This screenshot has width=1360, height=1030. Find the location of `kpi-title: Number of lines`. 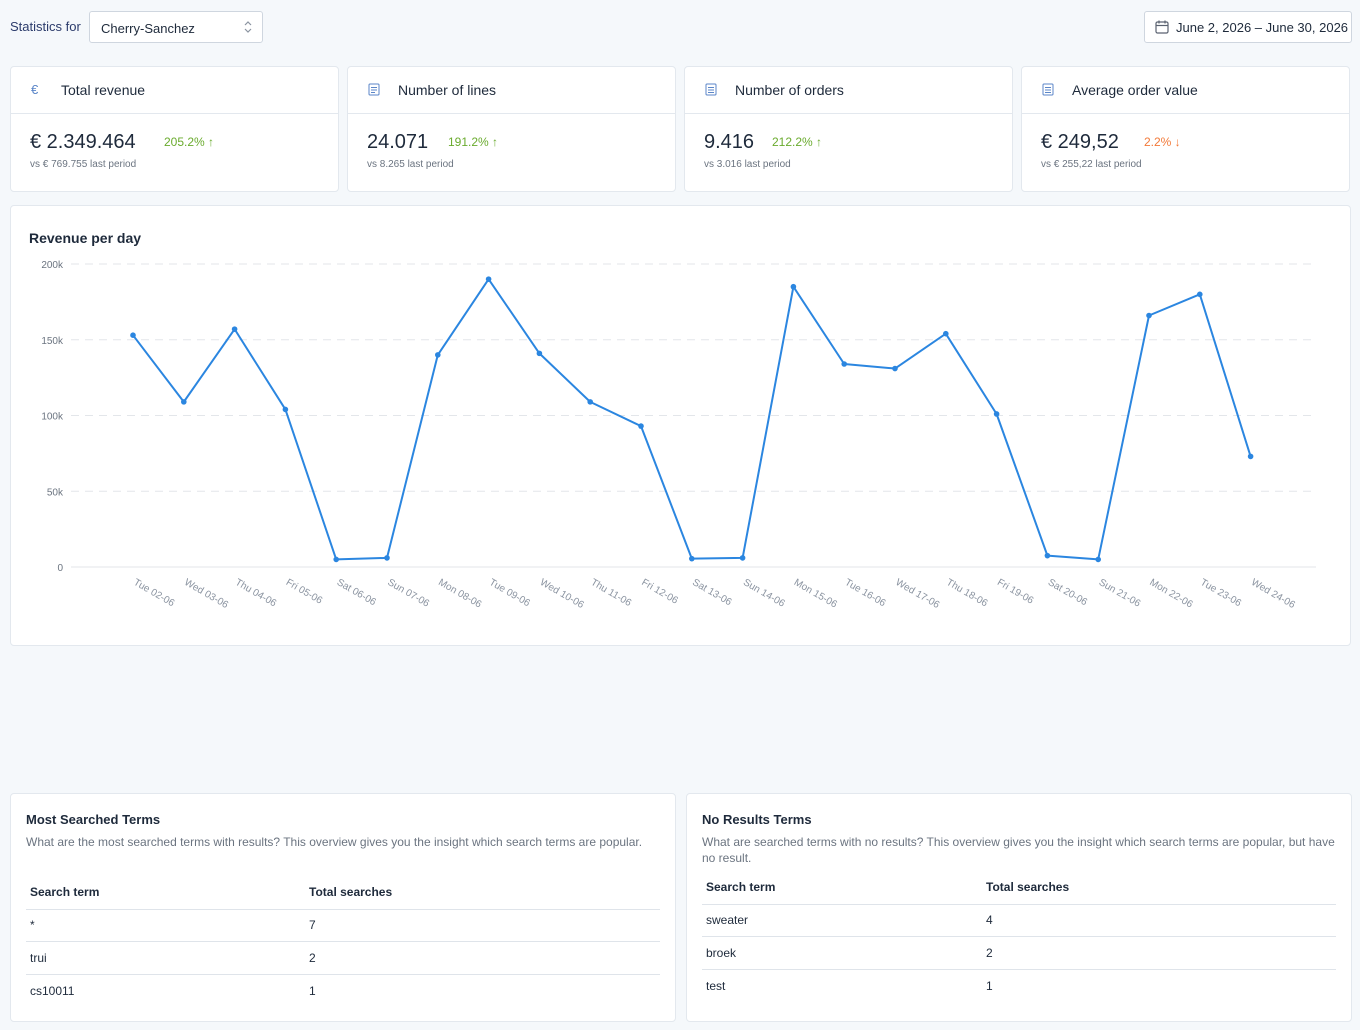

kpi-title: Number of lines is located at coordinates (447, 90).